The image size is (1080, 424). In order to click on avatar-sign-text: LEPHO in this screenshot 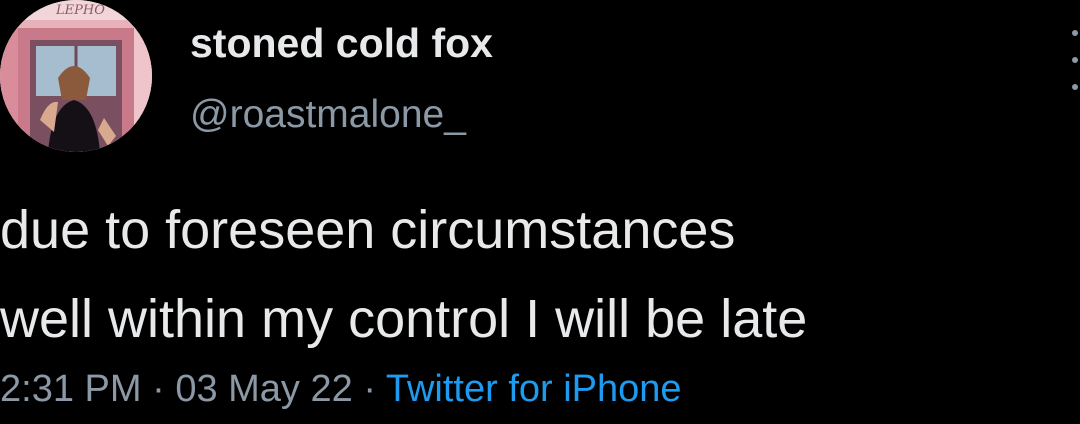, I will do `click(80, 10)`.